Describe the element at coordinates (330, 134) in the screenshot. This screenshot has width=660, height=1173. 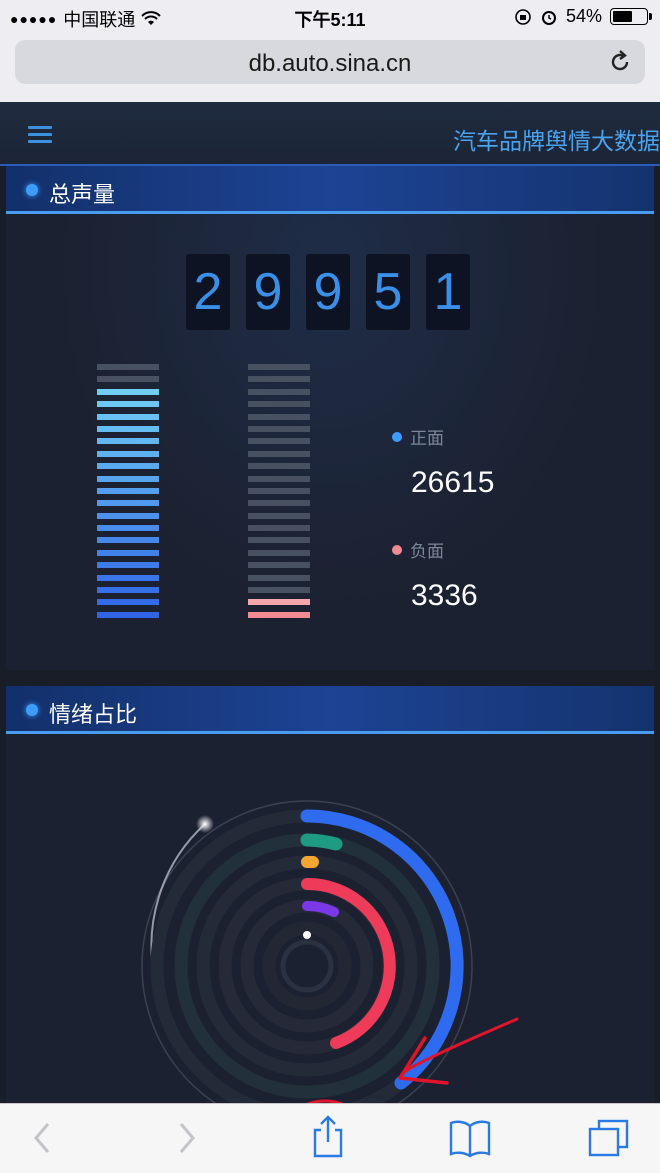
I see `app-header: 汽车品牌舆情大数据` at that location.